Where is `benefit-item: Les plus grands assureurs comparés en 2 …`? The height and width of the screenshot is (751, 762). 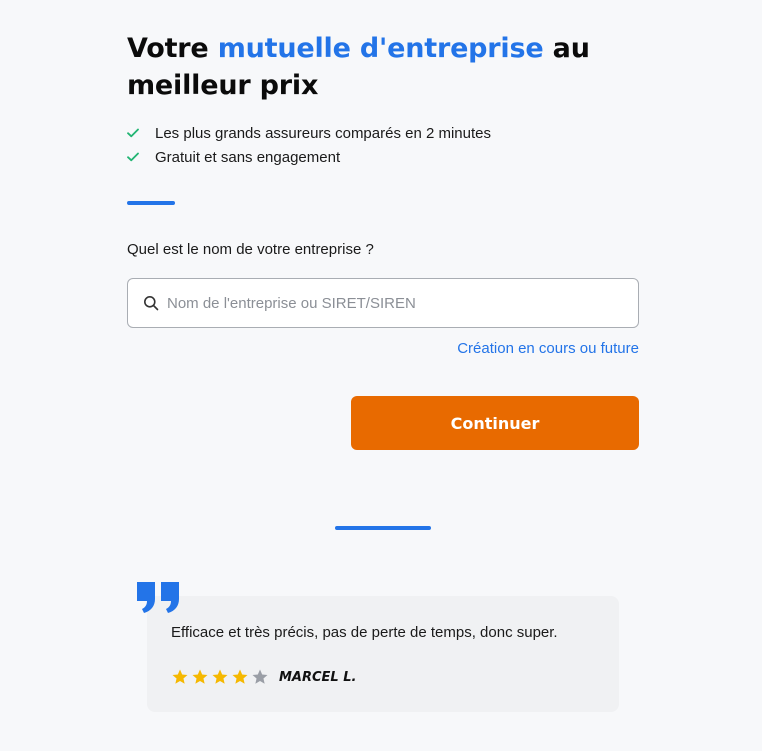
benefit-item: Les plus grands assureurs comparés en 2 … is located at coordinates (309, 133).